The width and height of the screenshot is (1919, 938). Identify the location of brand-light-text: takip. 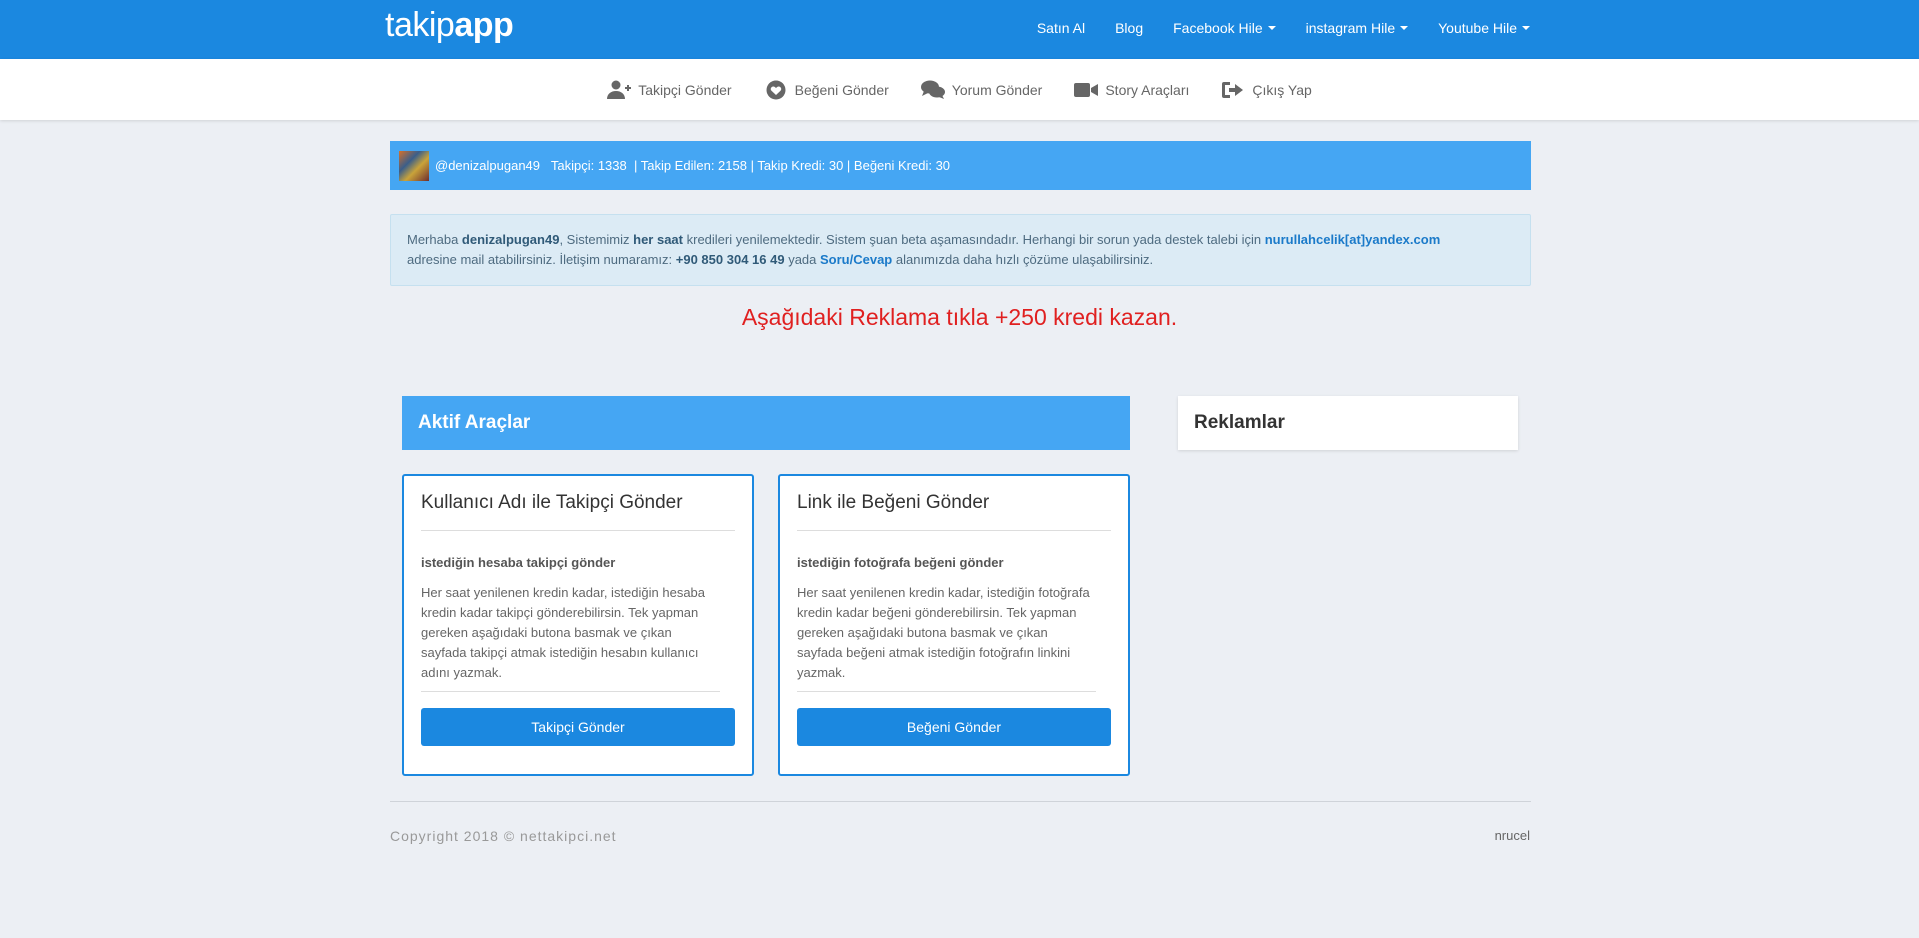
(420, 25).